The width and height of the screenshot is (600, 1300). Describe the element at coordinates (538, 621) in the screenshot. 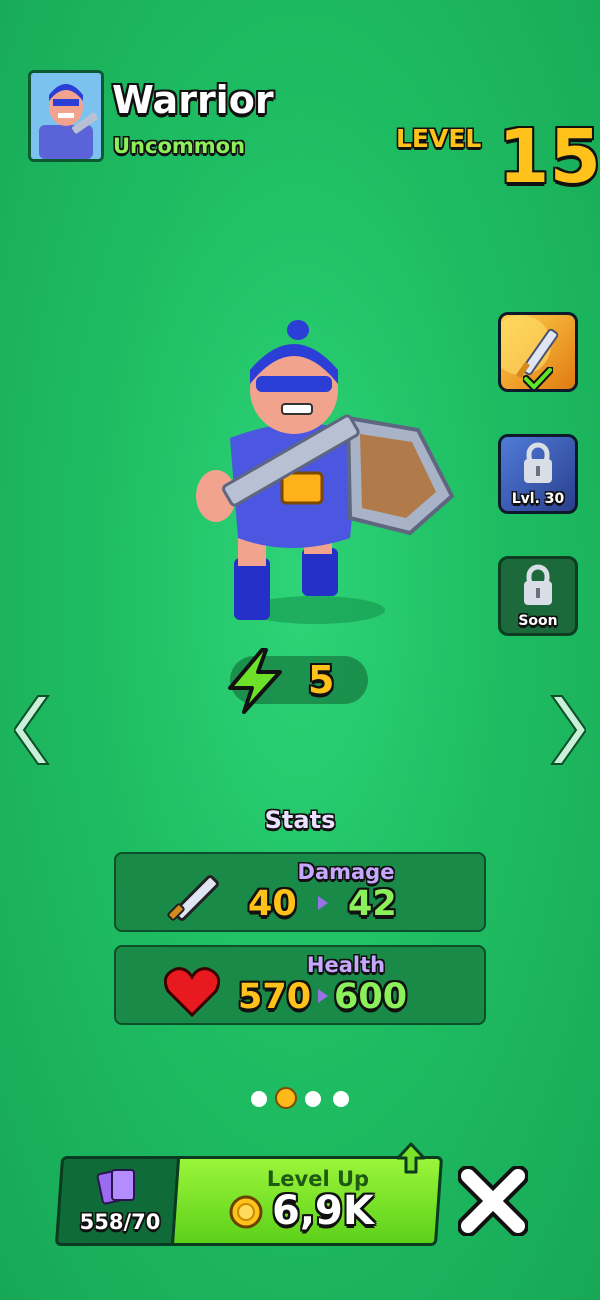

I see `skill-caption-3: Soon` at that location.